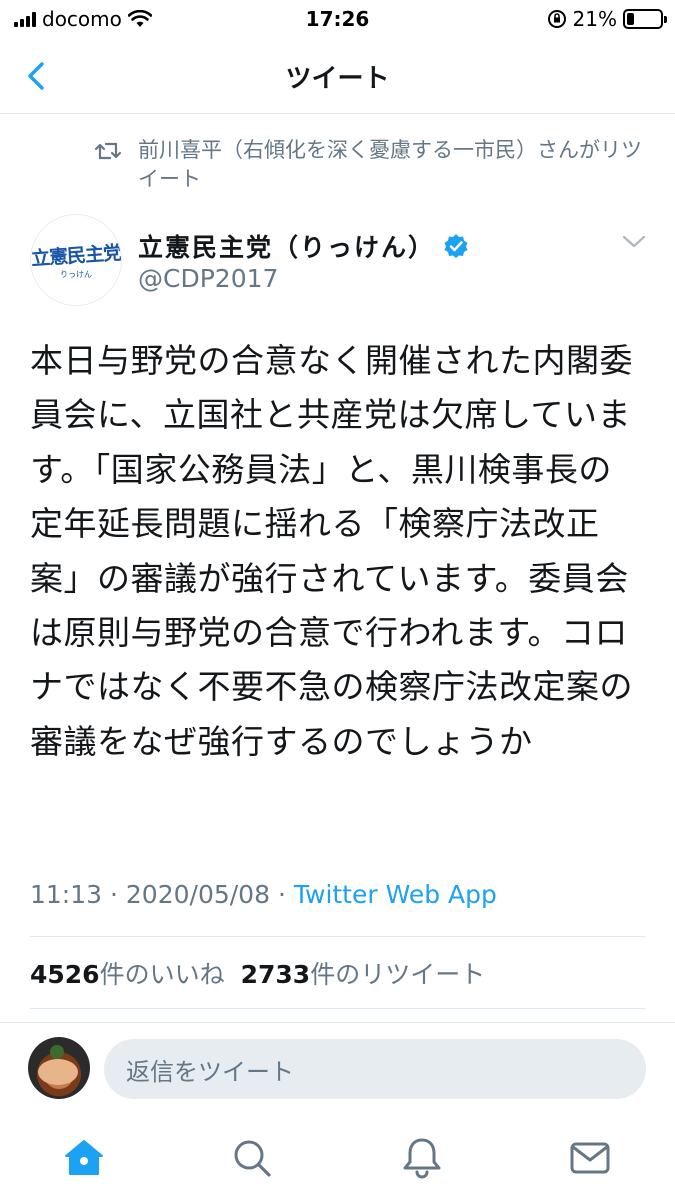 The height and width of the screenshot is (1200, 675). What do you see at coordinates (208, 278) in the screenshot?
I see `author-handle: @CDP2017` at bounding box center [208, 278].